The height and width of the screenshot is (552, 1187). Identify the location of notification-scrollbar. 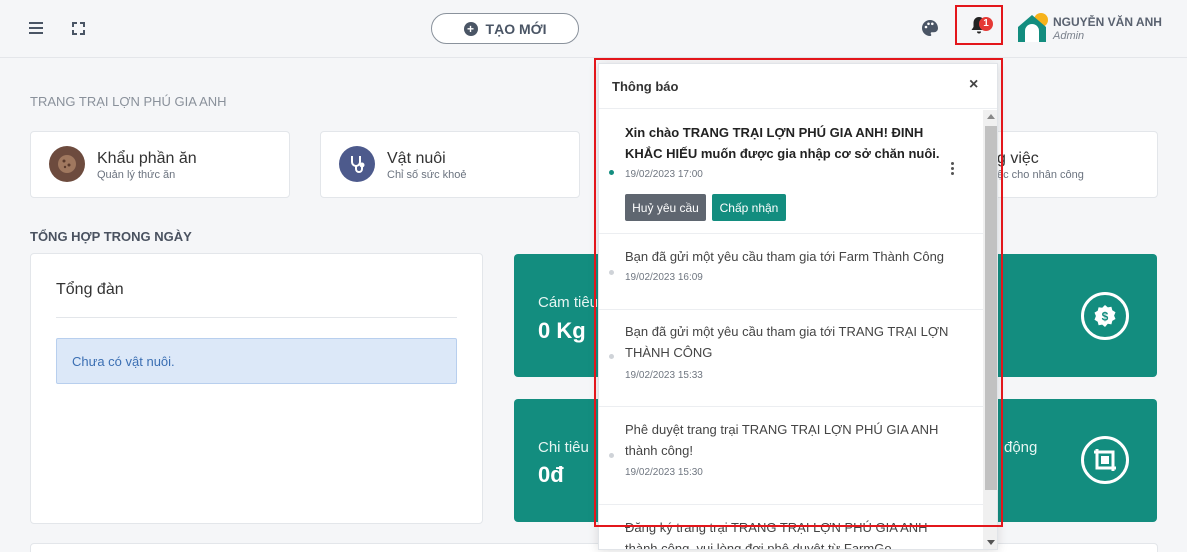
(990, 329).